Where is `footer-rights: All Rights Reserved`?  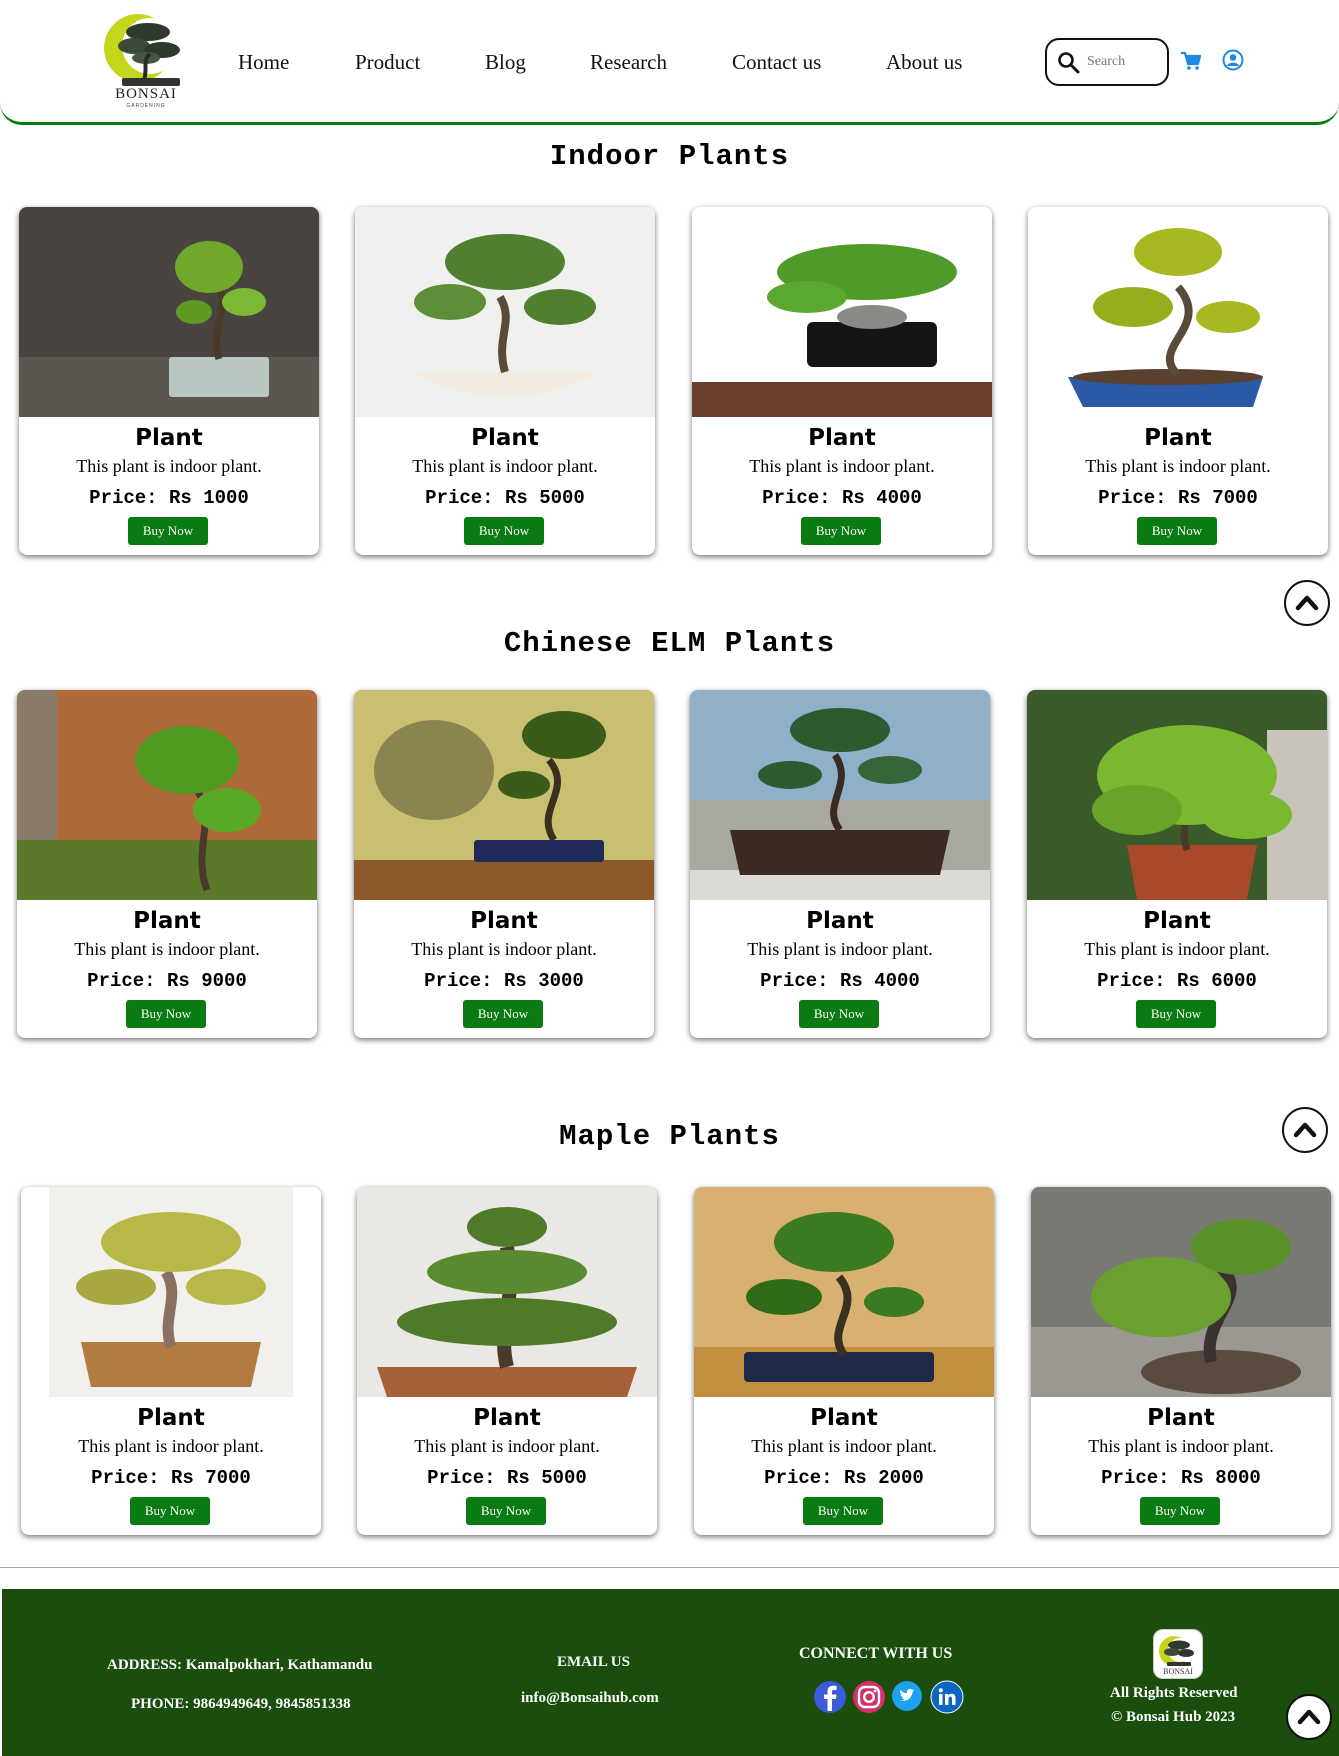 footer-rights: All Rights Reserved is located at coordinates (1174, 1693).